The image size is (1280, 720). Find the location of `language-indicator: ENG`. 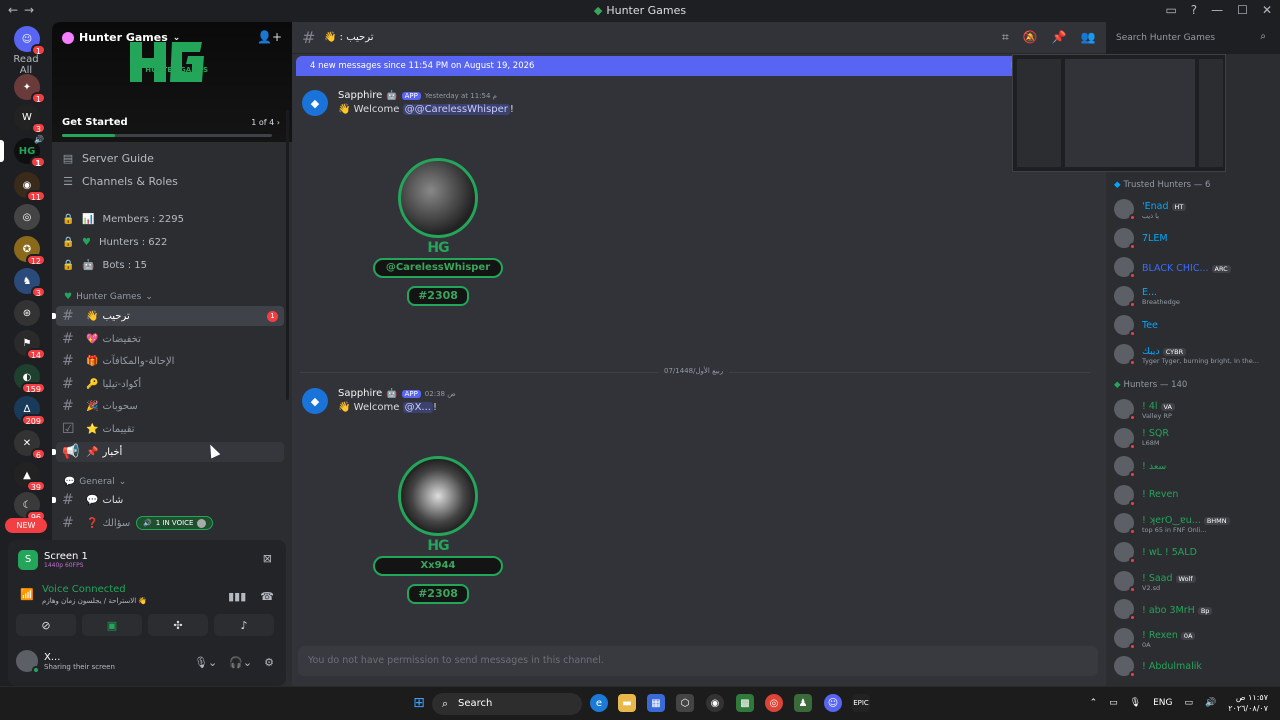

language-indicator: ENG is located at coordinates (1162, 703).